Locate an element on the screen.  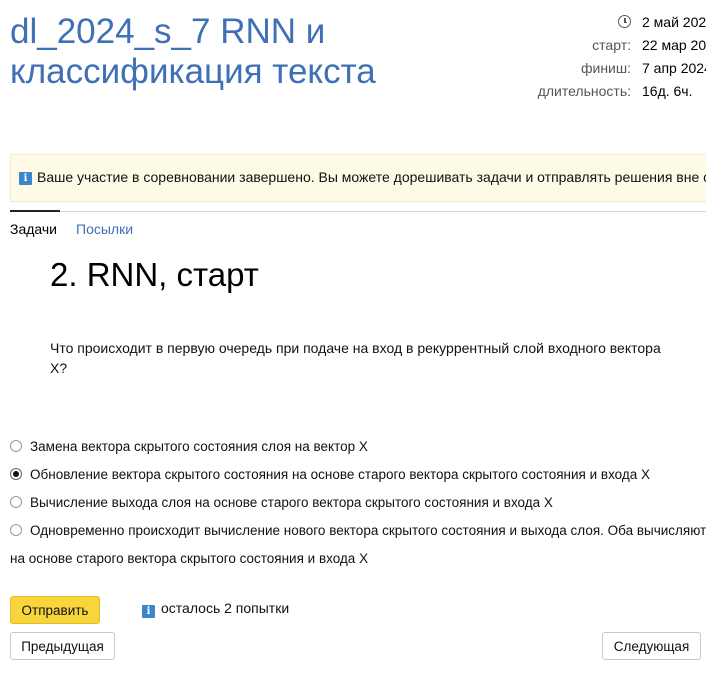
tab-submissions: Посылки is located at coordinates (104, 229).